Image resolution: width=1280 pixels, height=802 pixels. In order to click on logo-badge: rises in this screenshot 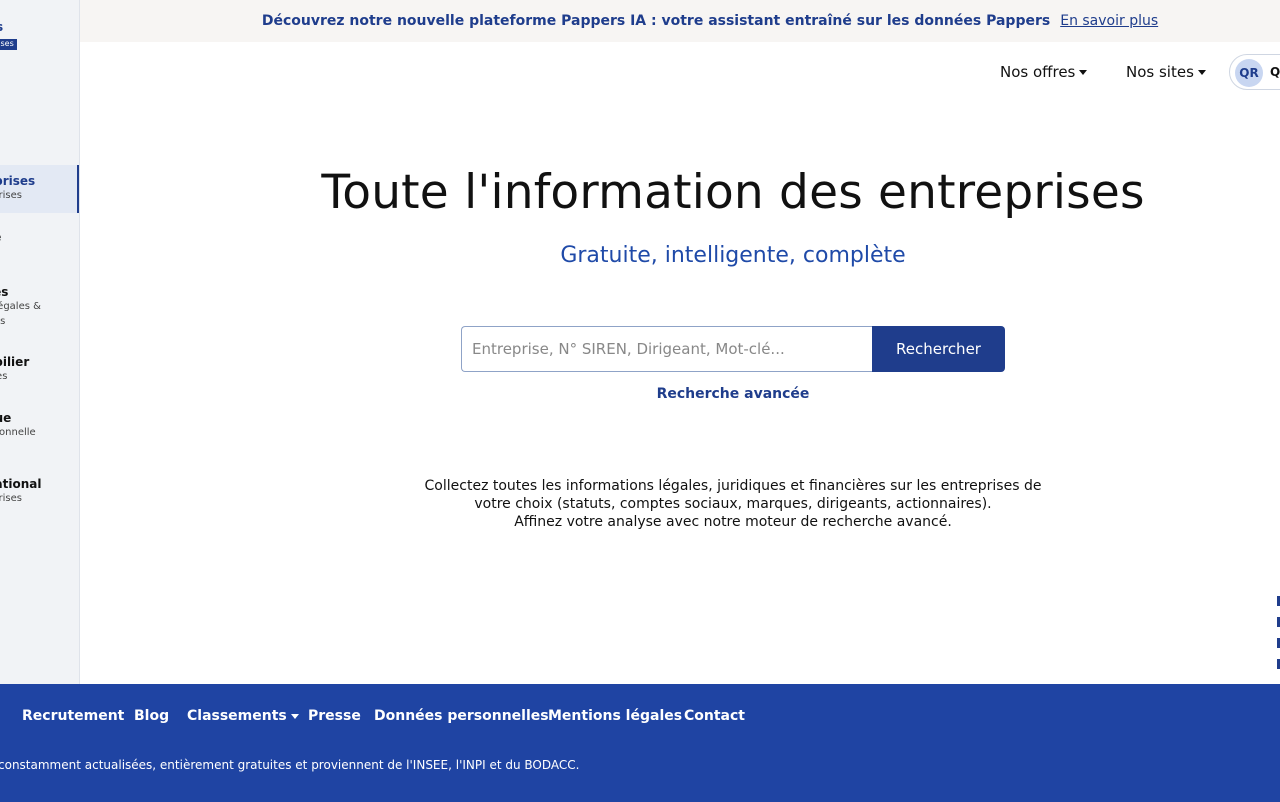, I will do `click(8, 44)`.